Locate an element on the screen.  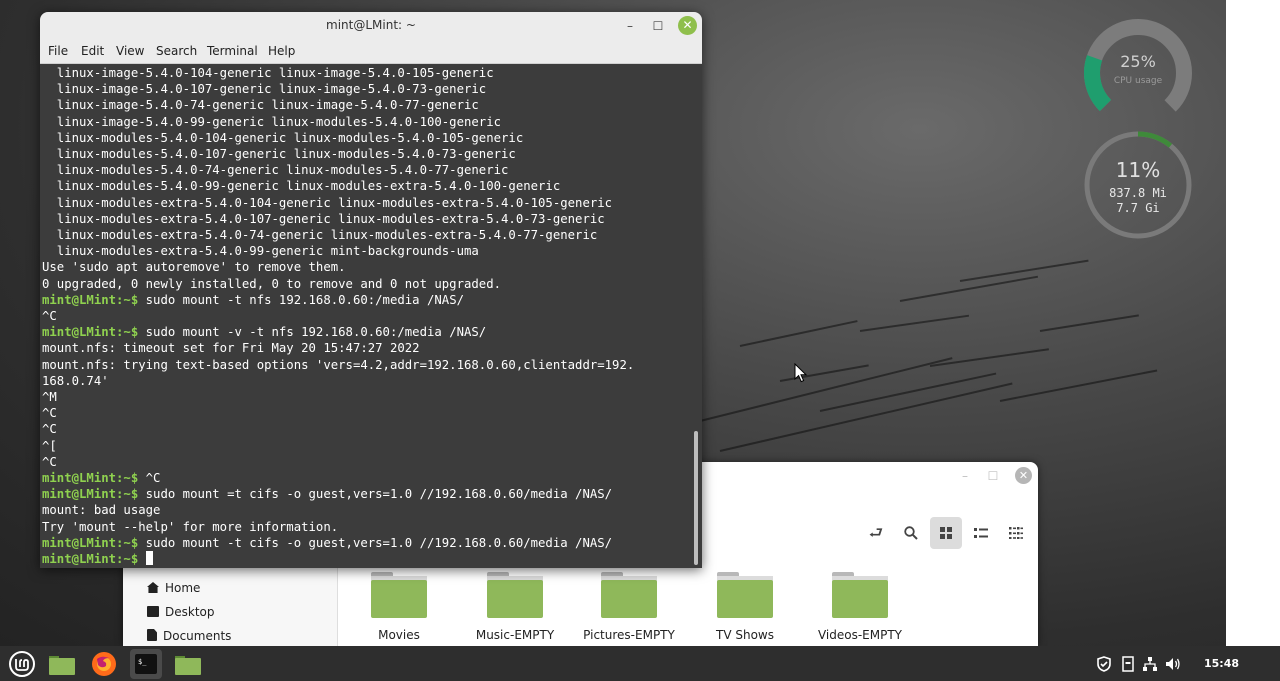
terminal-scrollbar is located at coordinates (696, 316).